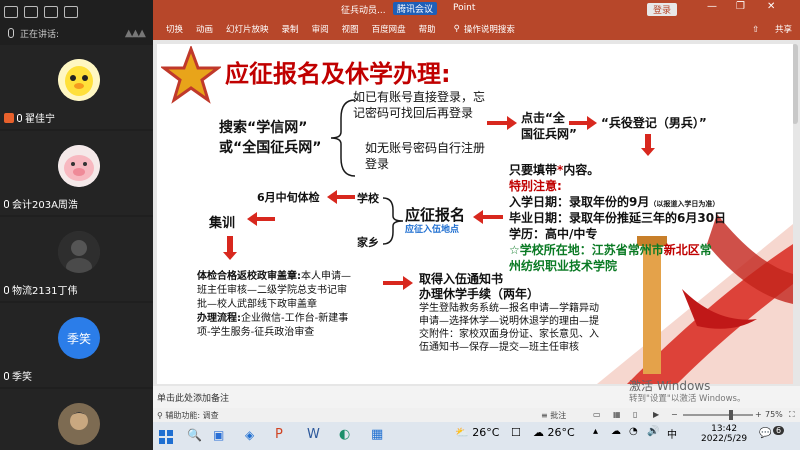  I want to click on notes-pane: 单击此处添加备注 激活 Windows 转到"设置"以激活 Windows。, so click(476, 393).